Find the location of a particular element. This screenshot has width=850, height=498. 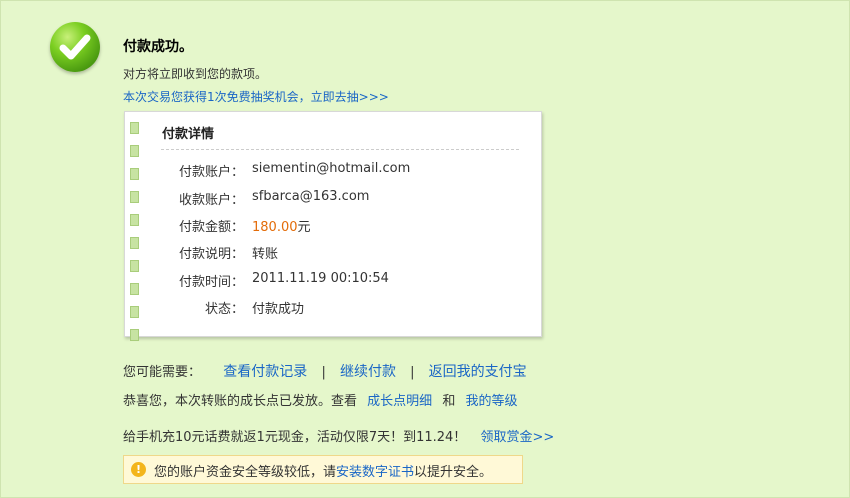

growth-points-line: 恭喜您，本次转账的成长点已发放。查看 成长点明细 和 我的等级 is located at coordinates (320, 399).